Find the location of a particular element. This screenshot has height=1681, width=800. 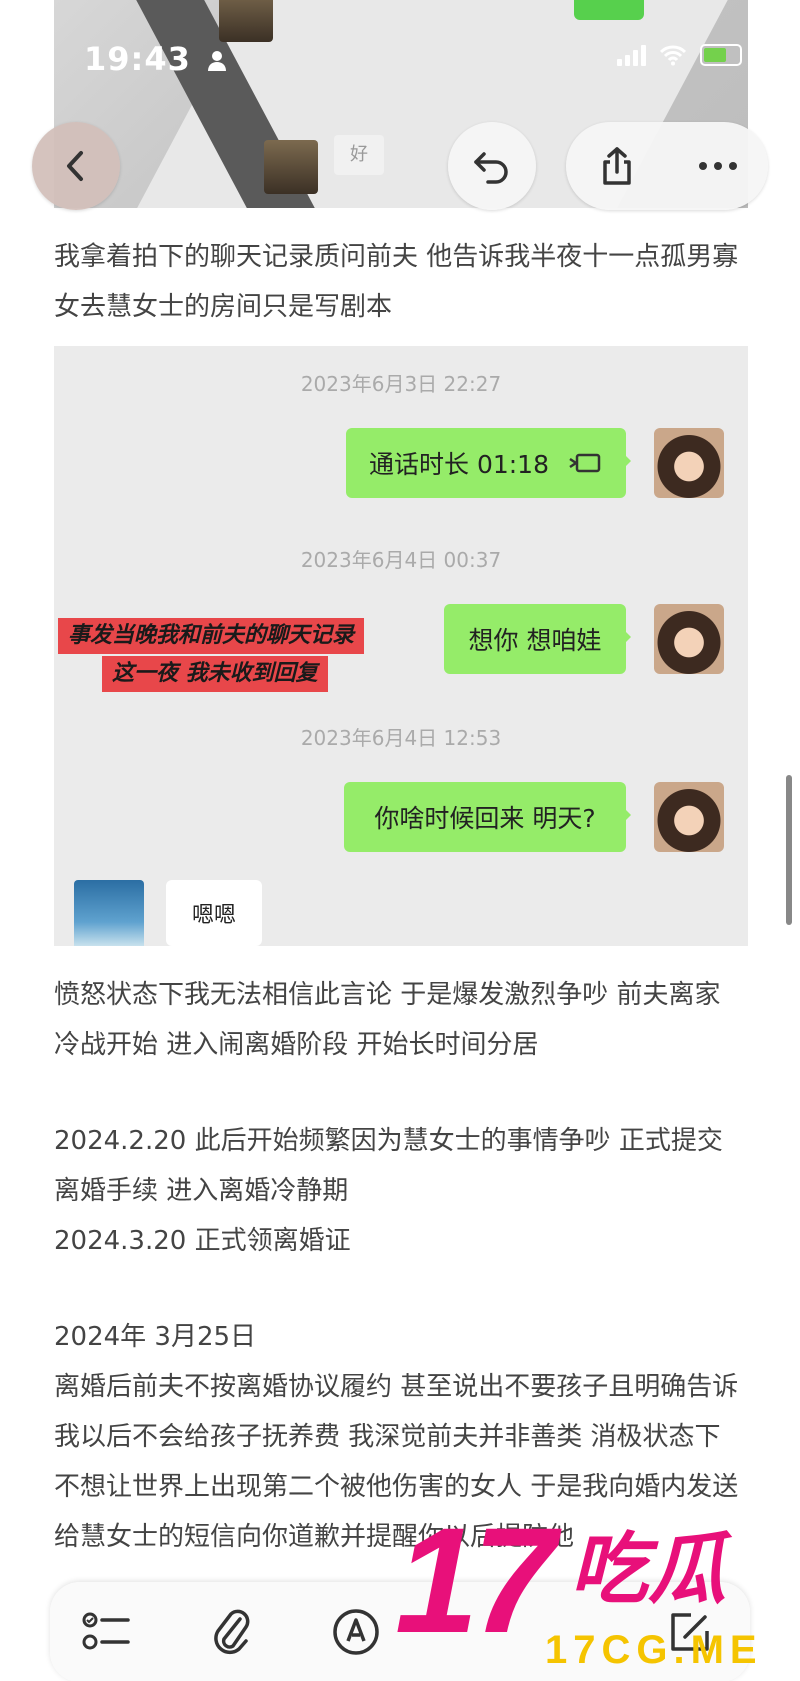

watermark-domain: 17CG.ME is located at coordinates (654, 1650).